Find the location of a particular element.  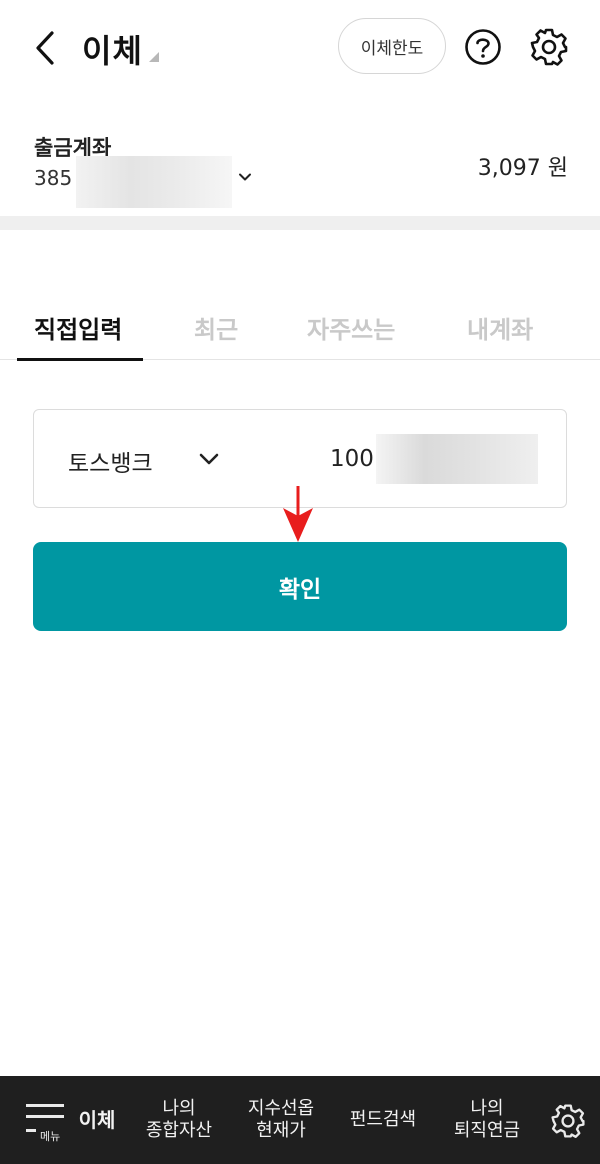

active-tab-indicator is located at coordinates (80, 359).